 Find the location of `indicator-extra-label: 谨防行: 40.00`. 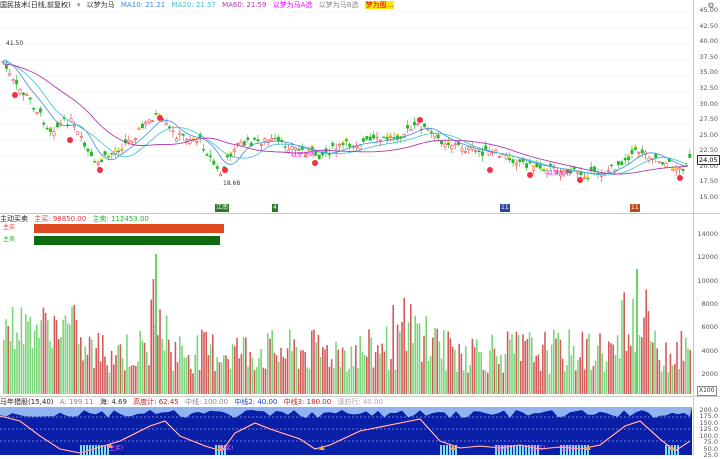

indicator-extra-label: 谨防行: 40.00 is located at coordinates (360, 402).